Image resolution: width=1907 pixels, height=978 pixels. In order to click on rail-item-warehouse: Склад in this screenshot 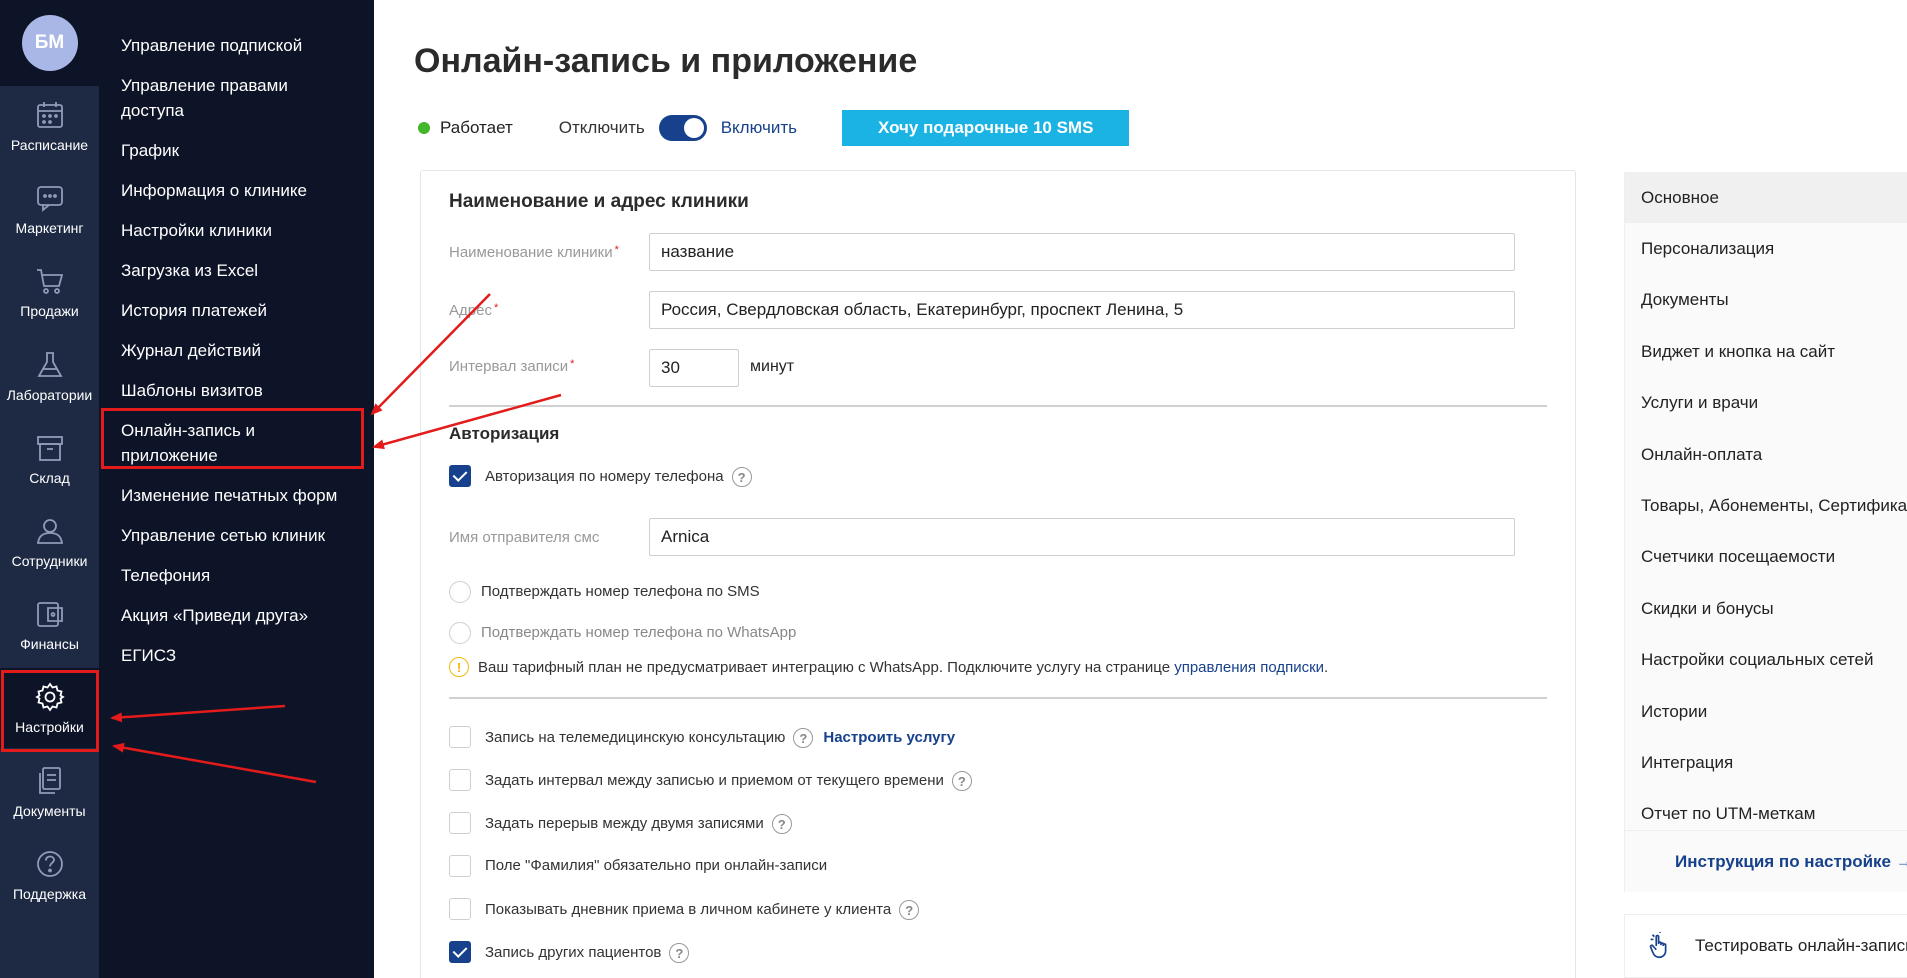, I will do `click(49, 459)`.